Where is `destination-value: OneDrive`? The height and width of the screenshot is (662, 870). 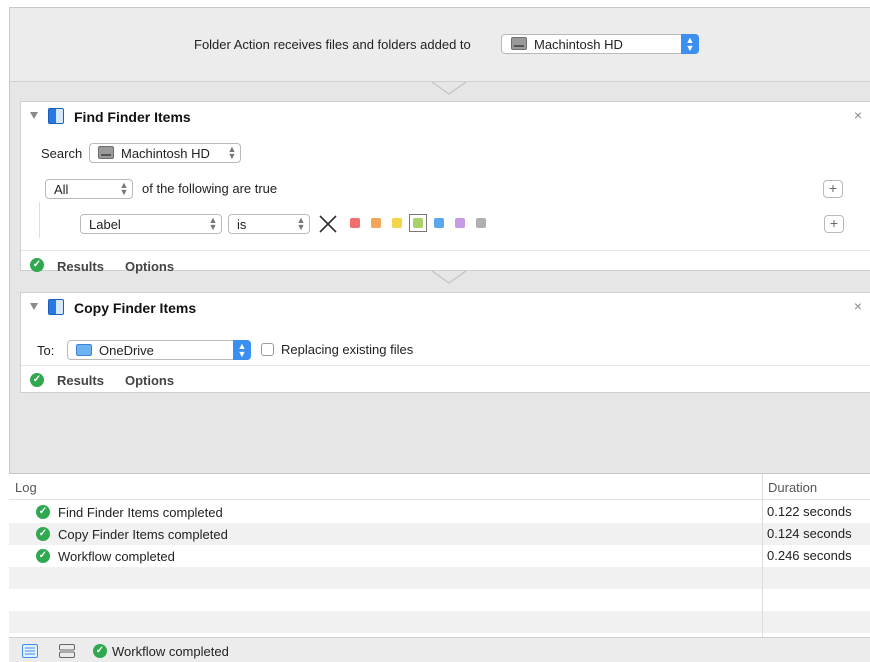
destination-value: OneDrive is located at coordinates (126, 350).